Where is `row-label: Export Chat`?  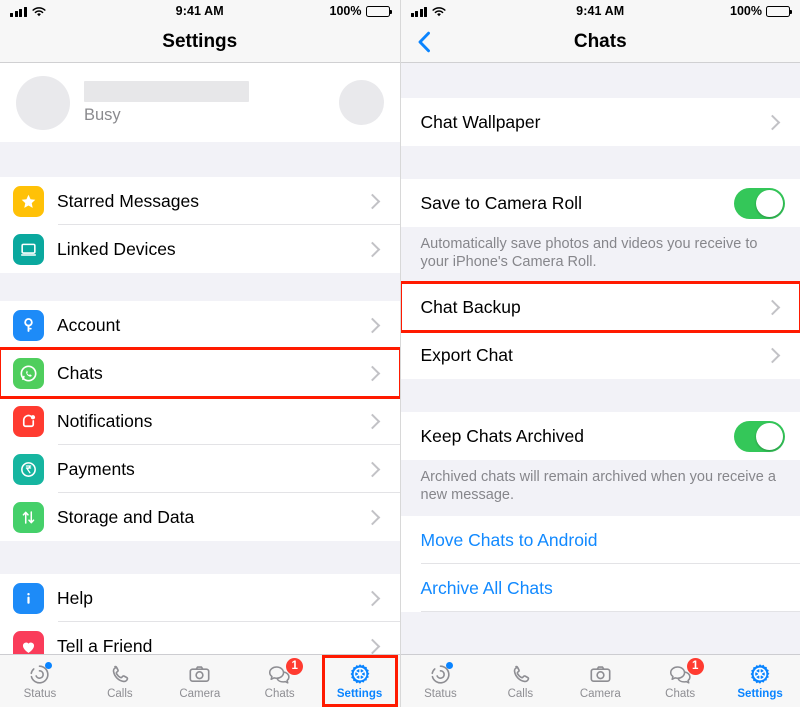
row-label: Export Chat is located at coordinates (466, 354).